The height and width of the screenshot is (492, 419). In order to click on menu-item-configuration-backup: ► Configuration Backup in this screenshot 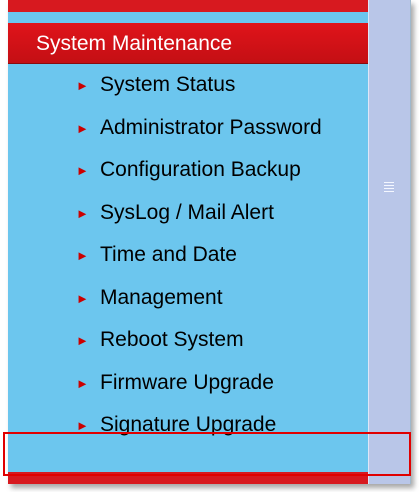, I will do `click(188, 170)`.